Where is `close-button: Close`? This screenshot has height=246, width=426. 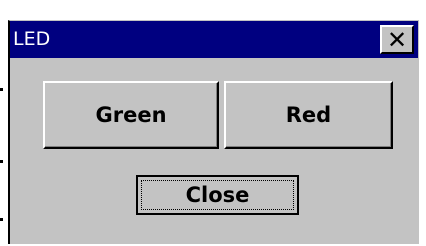 close-button: Close is located at coordinates (217, 195).